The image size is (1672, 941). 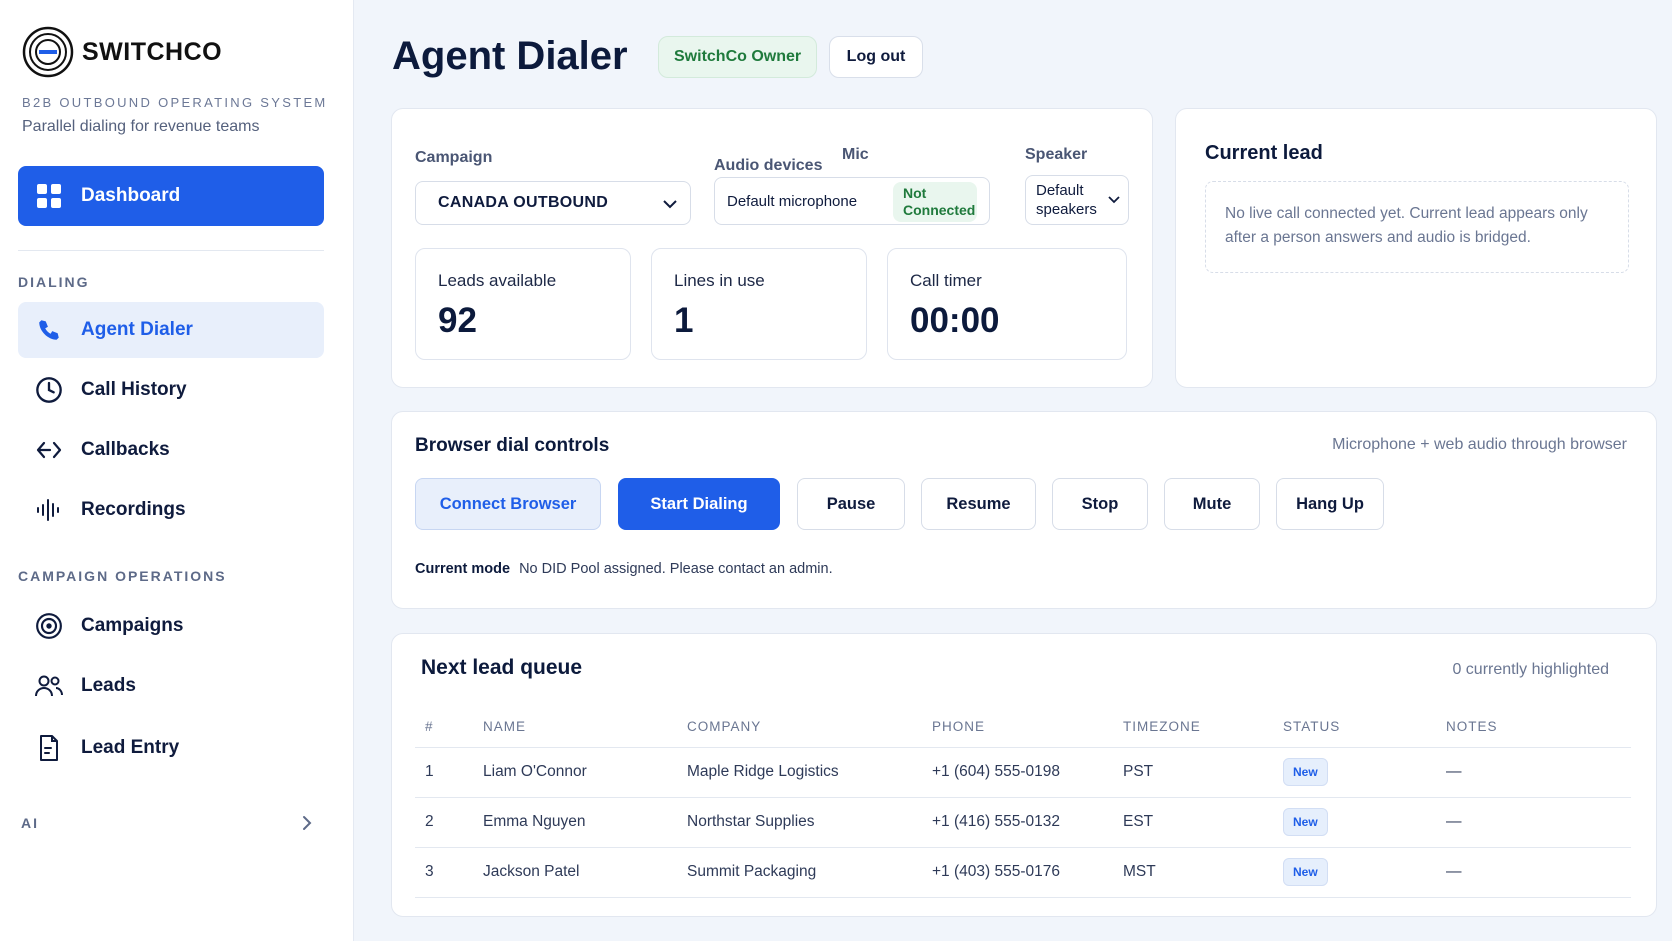 What do you see at coordinates (684, 320) in the screenshot?
I see `stat-value: 1` at bounding box center [684, 320].